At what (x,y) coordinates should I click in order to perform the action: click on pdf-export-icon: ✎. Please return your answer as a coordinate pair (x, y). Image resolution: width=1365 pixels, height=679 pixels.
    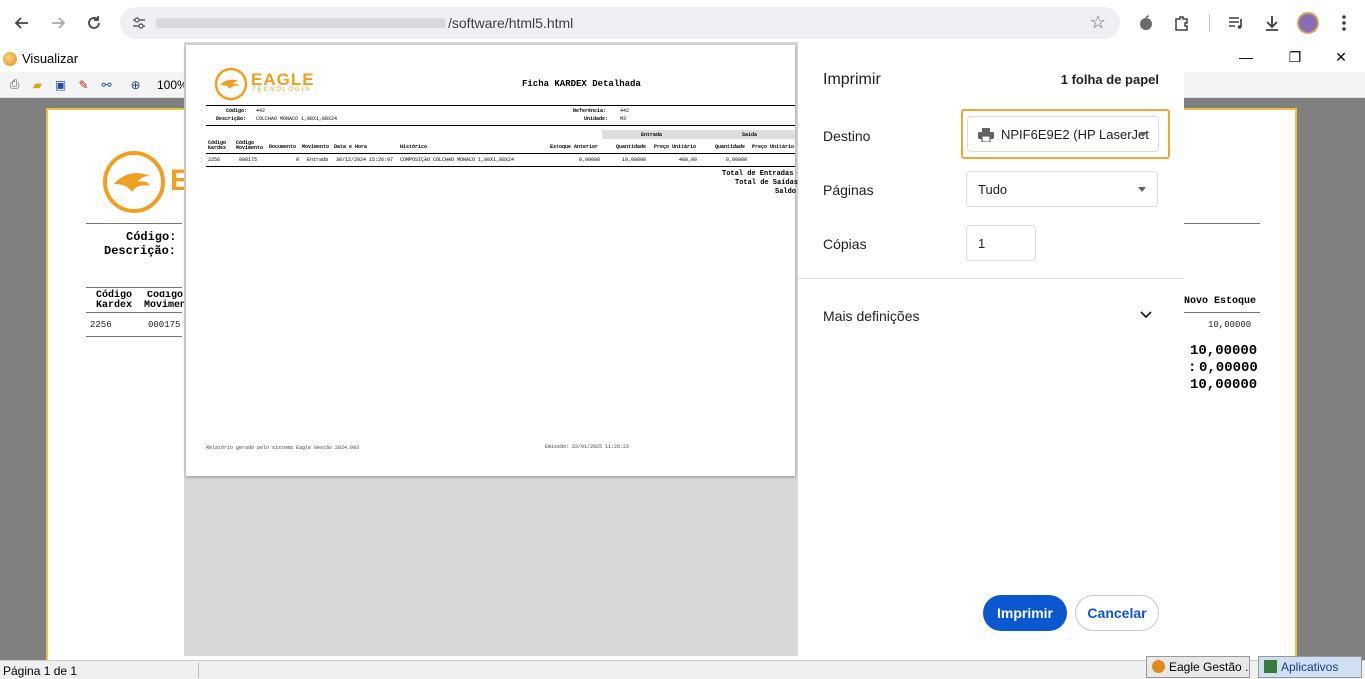
    Looking at the image, I should click on (83, 84).